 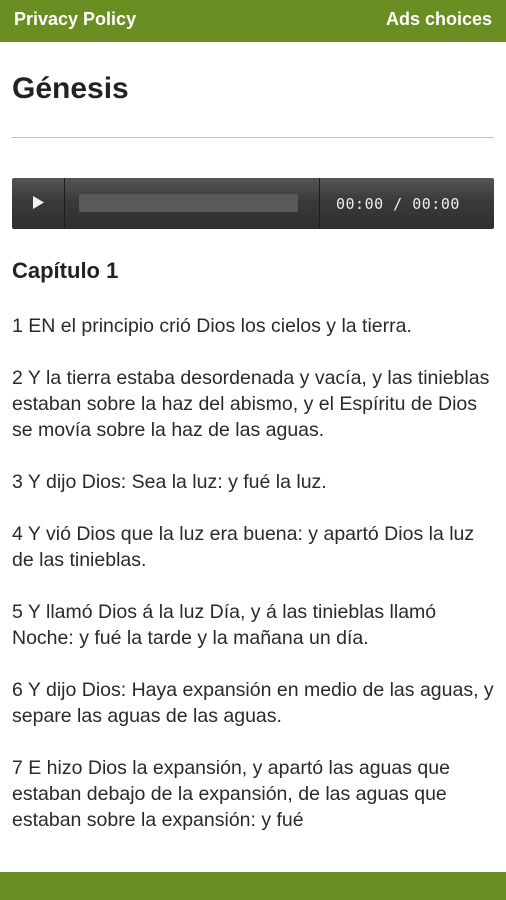 What do you see at coordinates (65, 270) in the screenshot?
I see `chapter-title: Capítulo 1` at bounding box center [65, 270].